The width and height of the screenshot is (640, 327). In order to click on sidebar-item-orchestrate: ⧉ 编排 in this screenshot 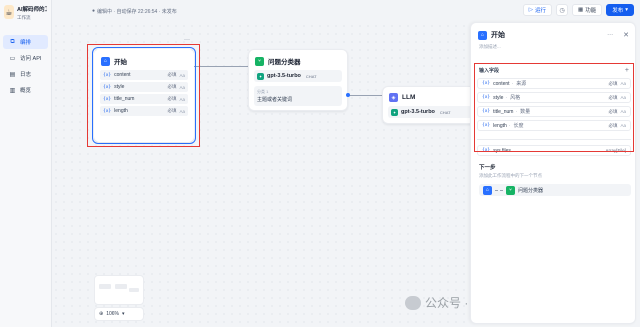, I will do `click(25, 42)`.